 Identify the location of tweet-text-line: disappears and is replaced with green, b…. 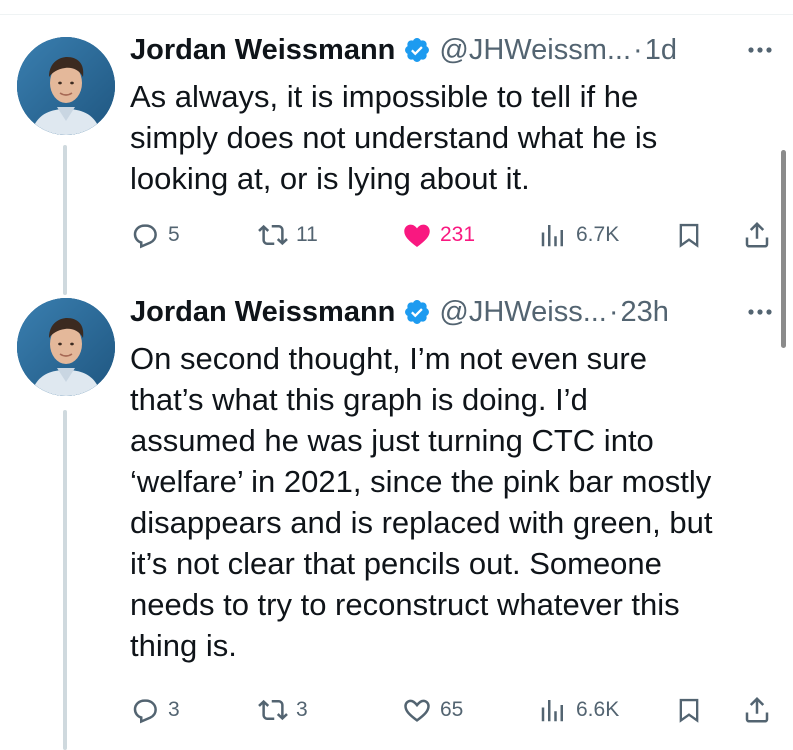
(421, 522).